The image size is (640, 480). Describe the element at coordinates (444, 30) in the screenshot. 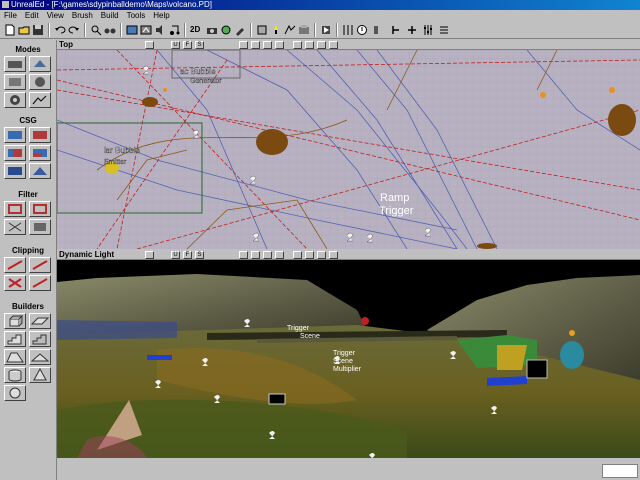

I see `list-icon` at that location.